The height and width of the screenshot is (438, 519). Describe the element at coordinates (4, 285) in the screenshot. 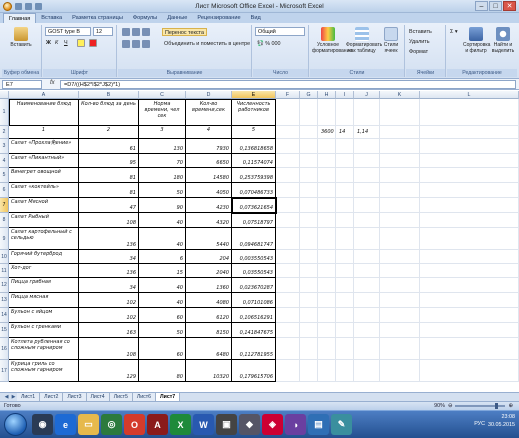

I see `row-header: 12` at that location.